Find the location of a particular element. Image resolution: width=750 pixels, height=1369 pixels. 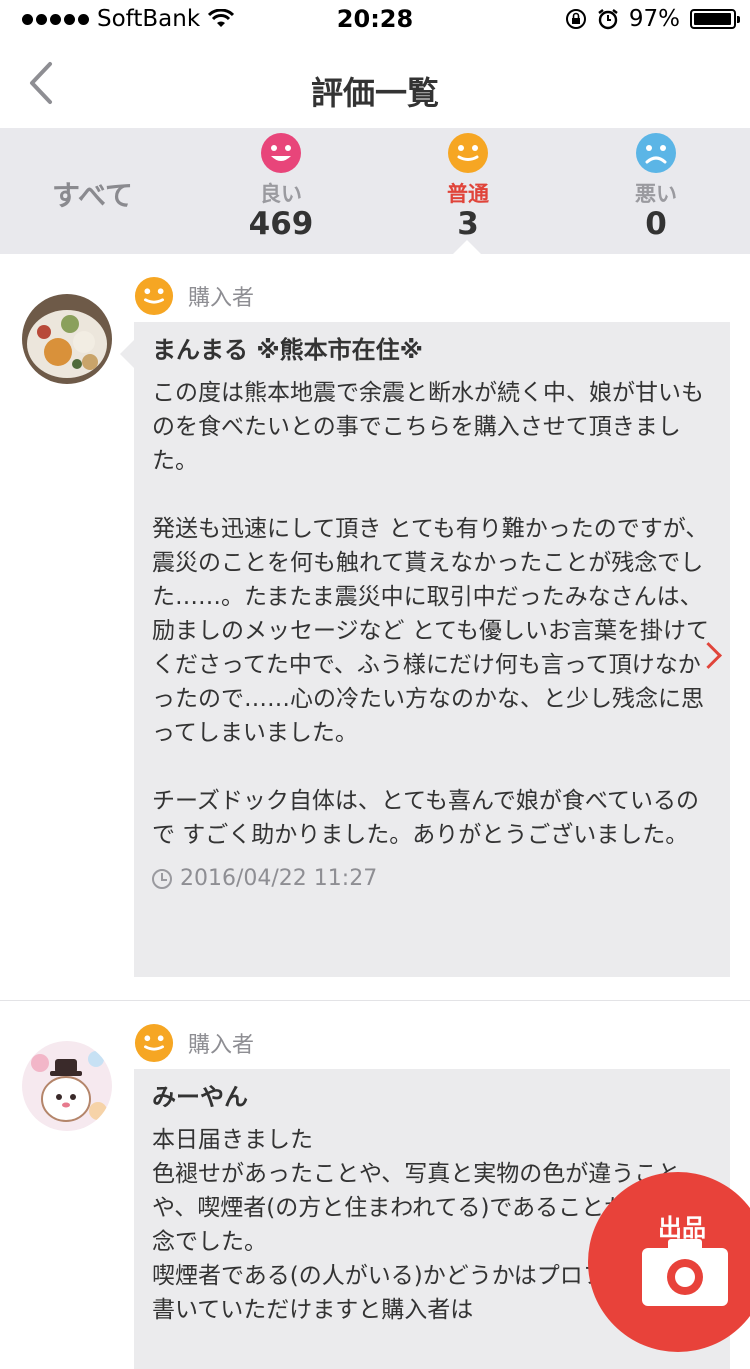

active-tab-indicator is located at coordinates (467, 247).